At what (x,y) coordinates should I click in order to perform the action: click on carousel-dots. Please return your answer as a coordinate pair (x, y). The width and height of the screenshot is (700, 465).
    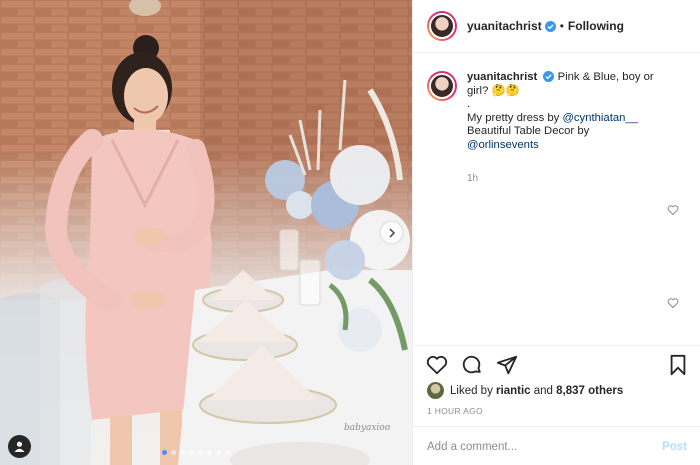
    Looking at the image, I should click on (196, 452).